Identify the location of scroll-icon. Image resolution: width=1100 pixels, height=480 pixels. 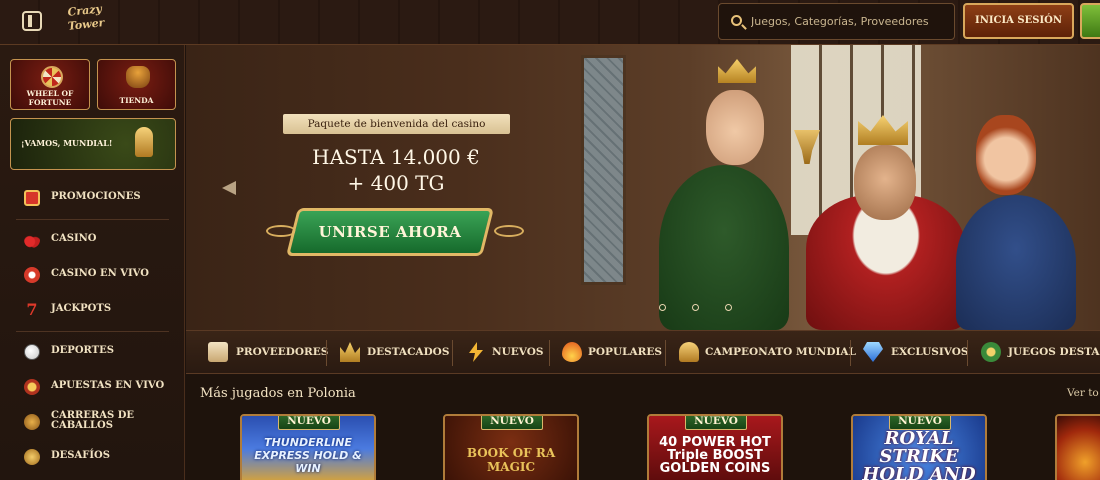
(218, 352).